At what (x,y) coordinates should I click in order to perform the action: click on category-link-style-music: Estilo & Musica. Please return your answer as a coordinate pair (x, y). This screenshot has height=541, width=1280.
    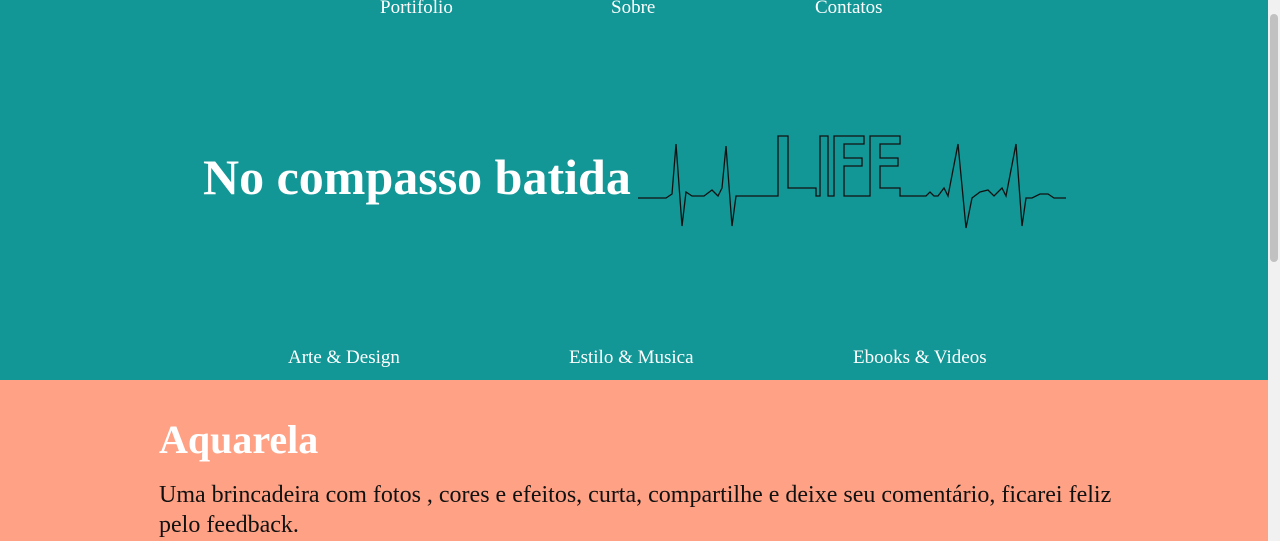
    Looking at the image, I should click on (631, 357).